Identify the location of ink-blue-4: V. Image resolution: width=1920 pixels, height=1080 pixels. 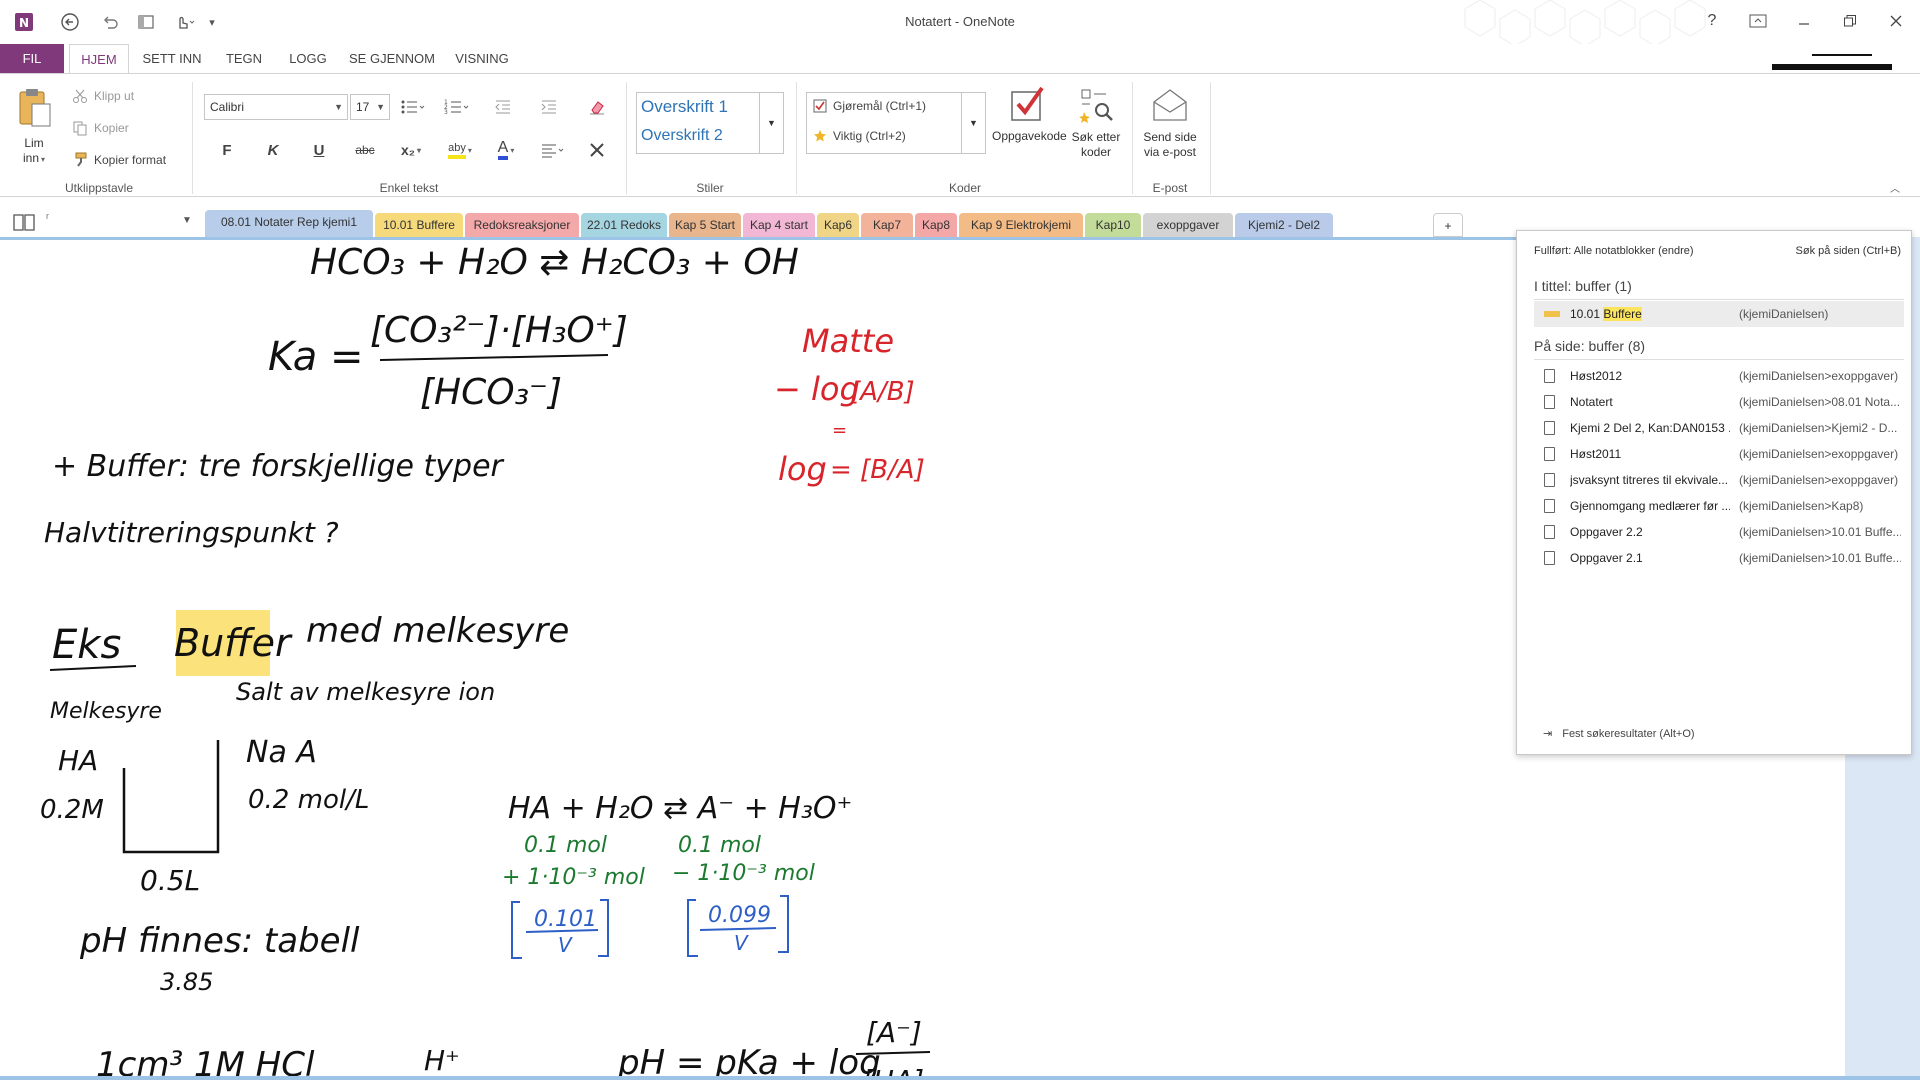
(741, 943).